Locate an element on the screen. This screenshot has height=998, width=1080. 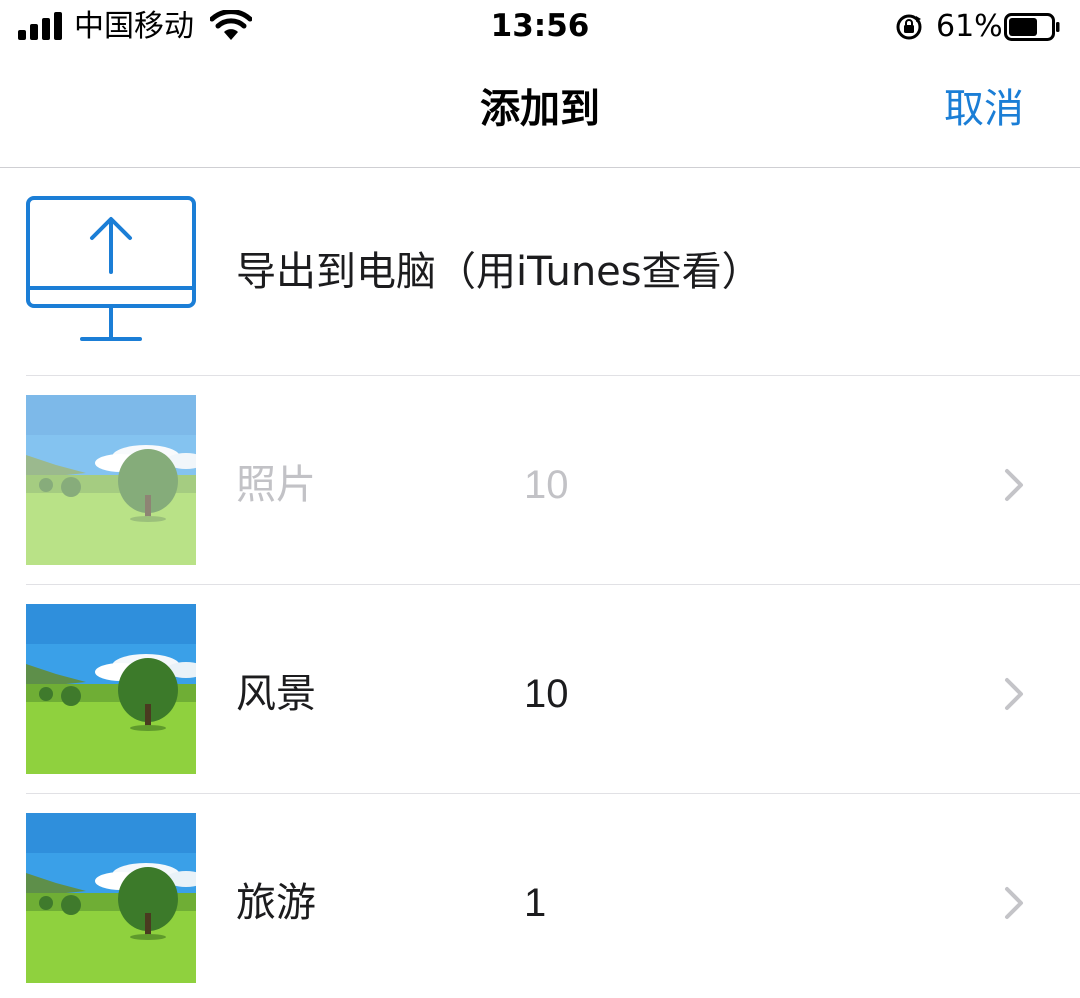
rotation-lock-icon is located at coordinates (909, 27).